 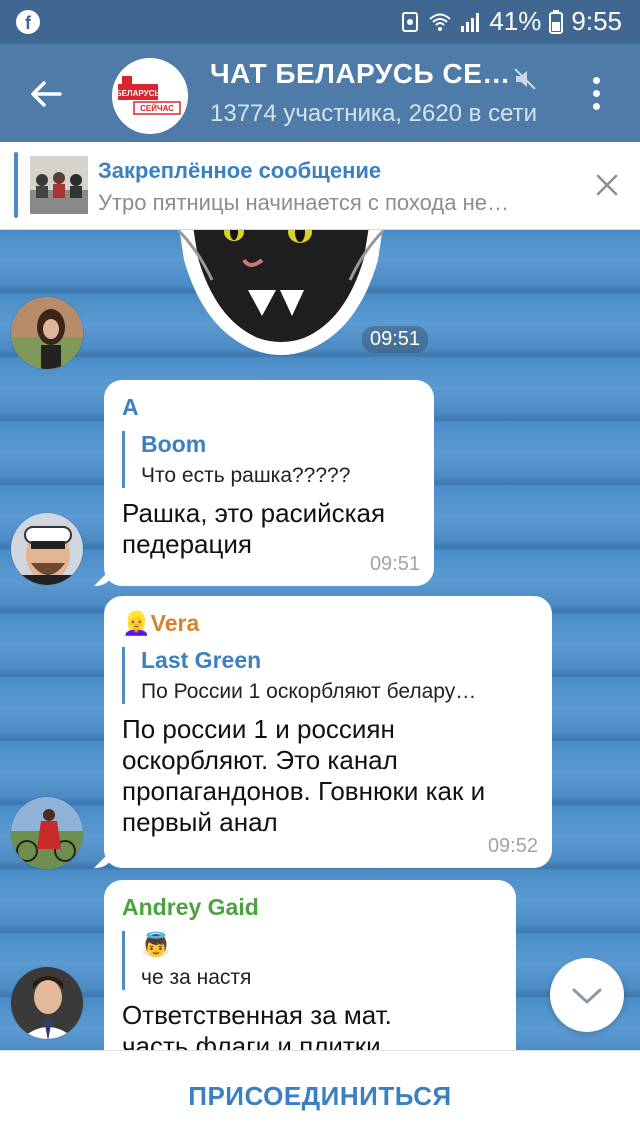 What do you see at coordinates (156, 945) in the screenshot?
I see `reply-emoji: 👼` at bounding box center [156, 945].